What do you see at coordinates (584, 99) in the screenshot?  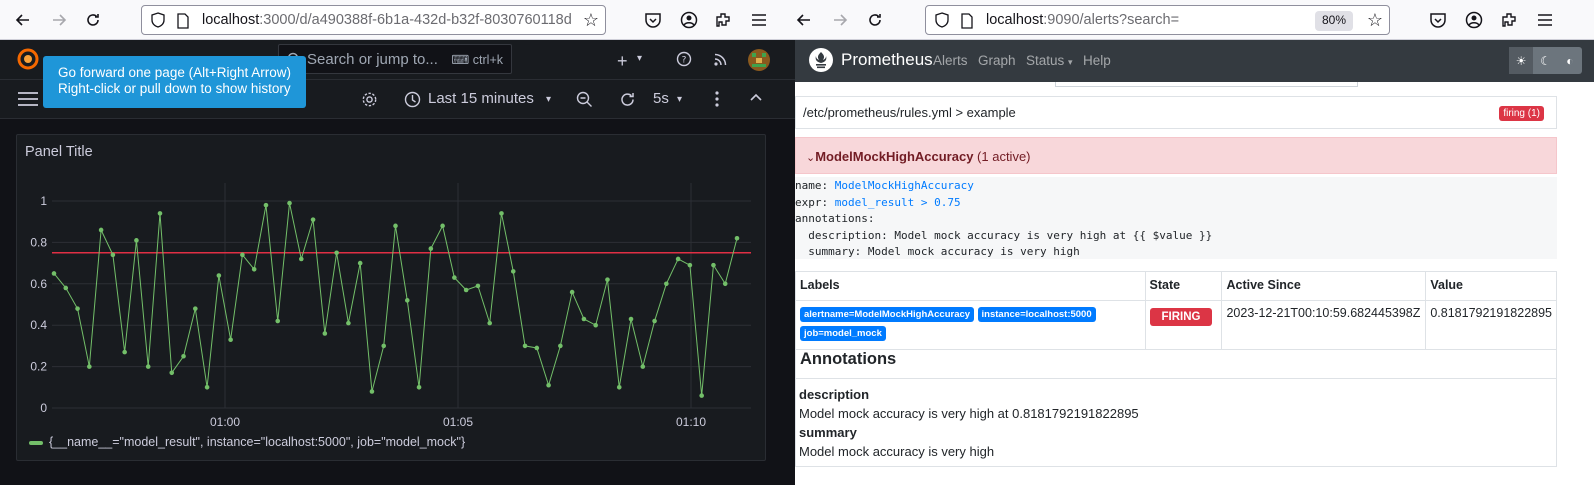 I see `zoom-out-icon` at bounding box center [584, 99].